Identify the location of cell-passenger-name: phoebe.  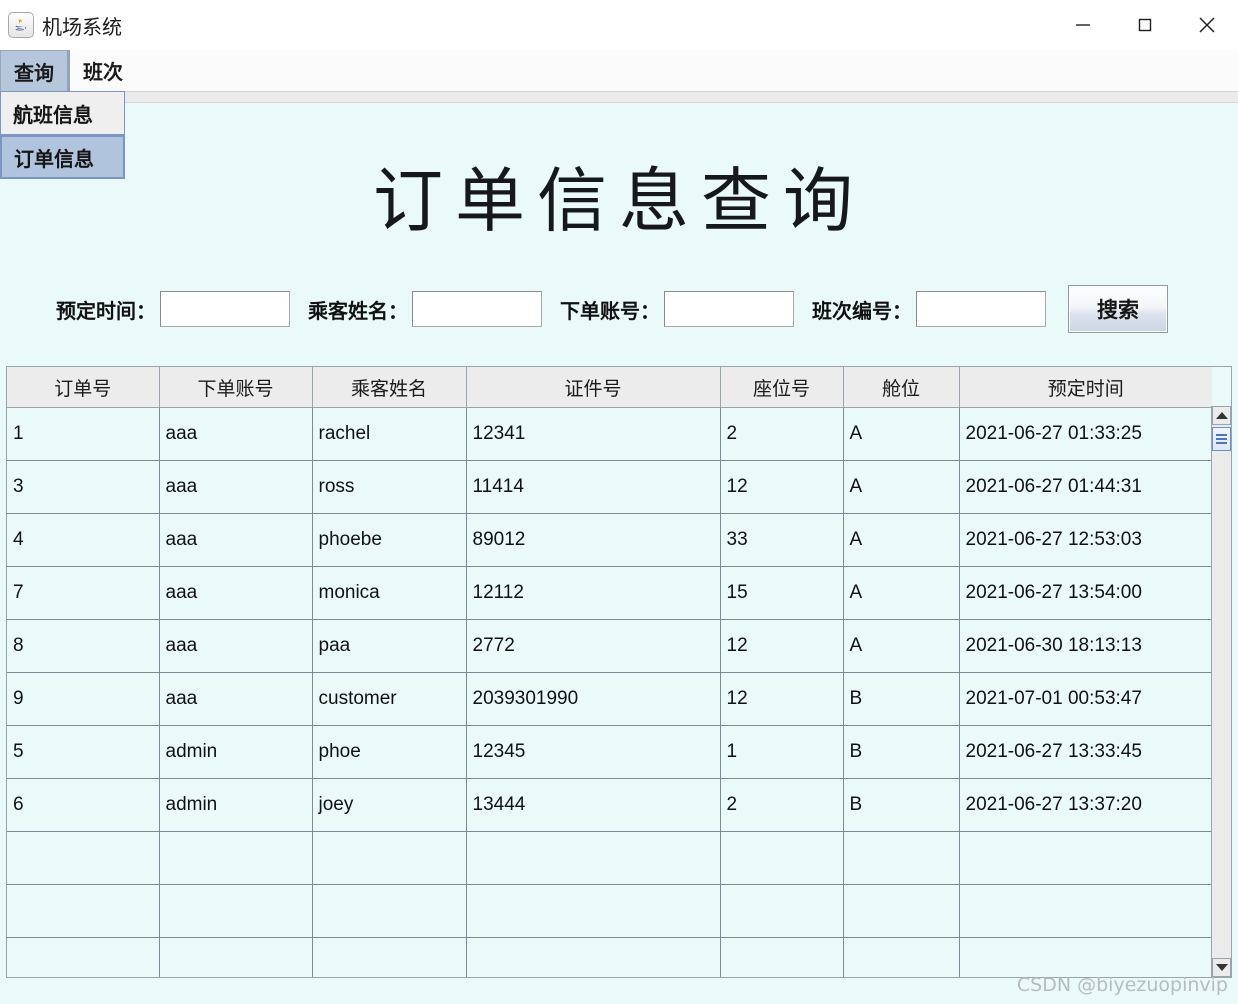
(389, 540).